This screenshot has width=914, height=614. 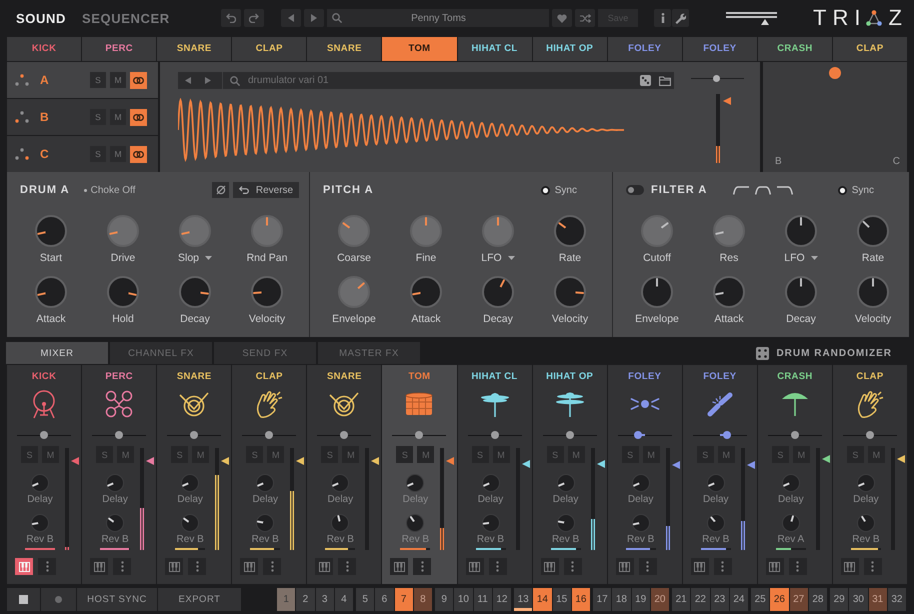 What do you see at coordinates (569, 474) in the screenshot?
I see `mixer-channel: HIHAT OP S M Delay Rev B` at bounding box center [569, 474].